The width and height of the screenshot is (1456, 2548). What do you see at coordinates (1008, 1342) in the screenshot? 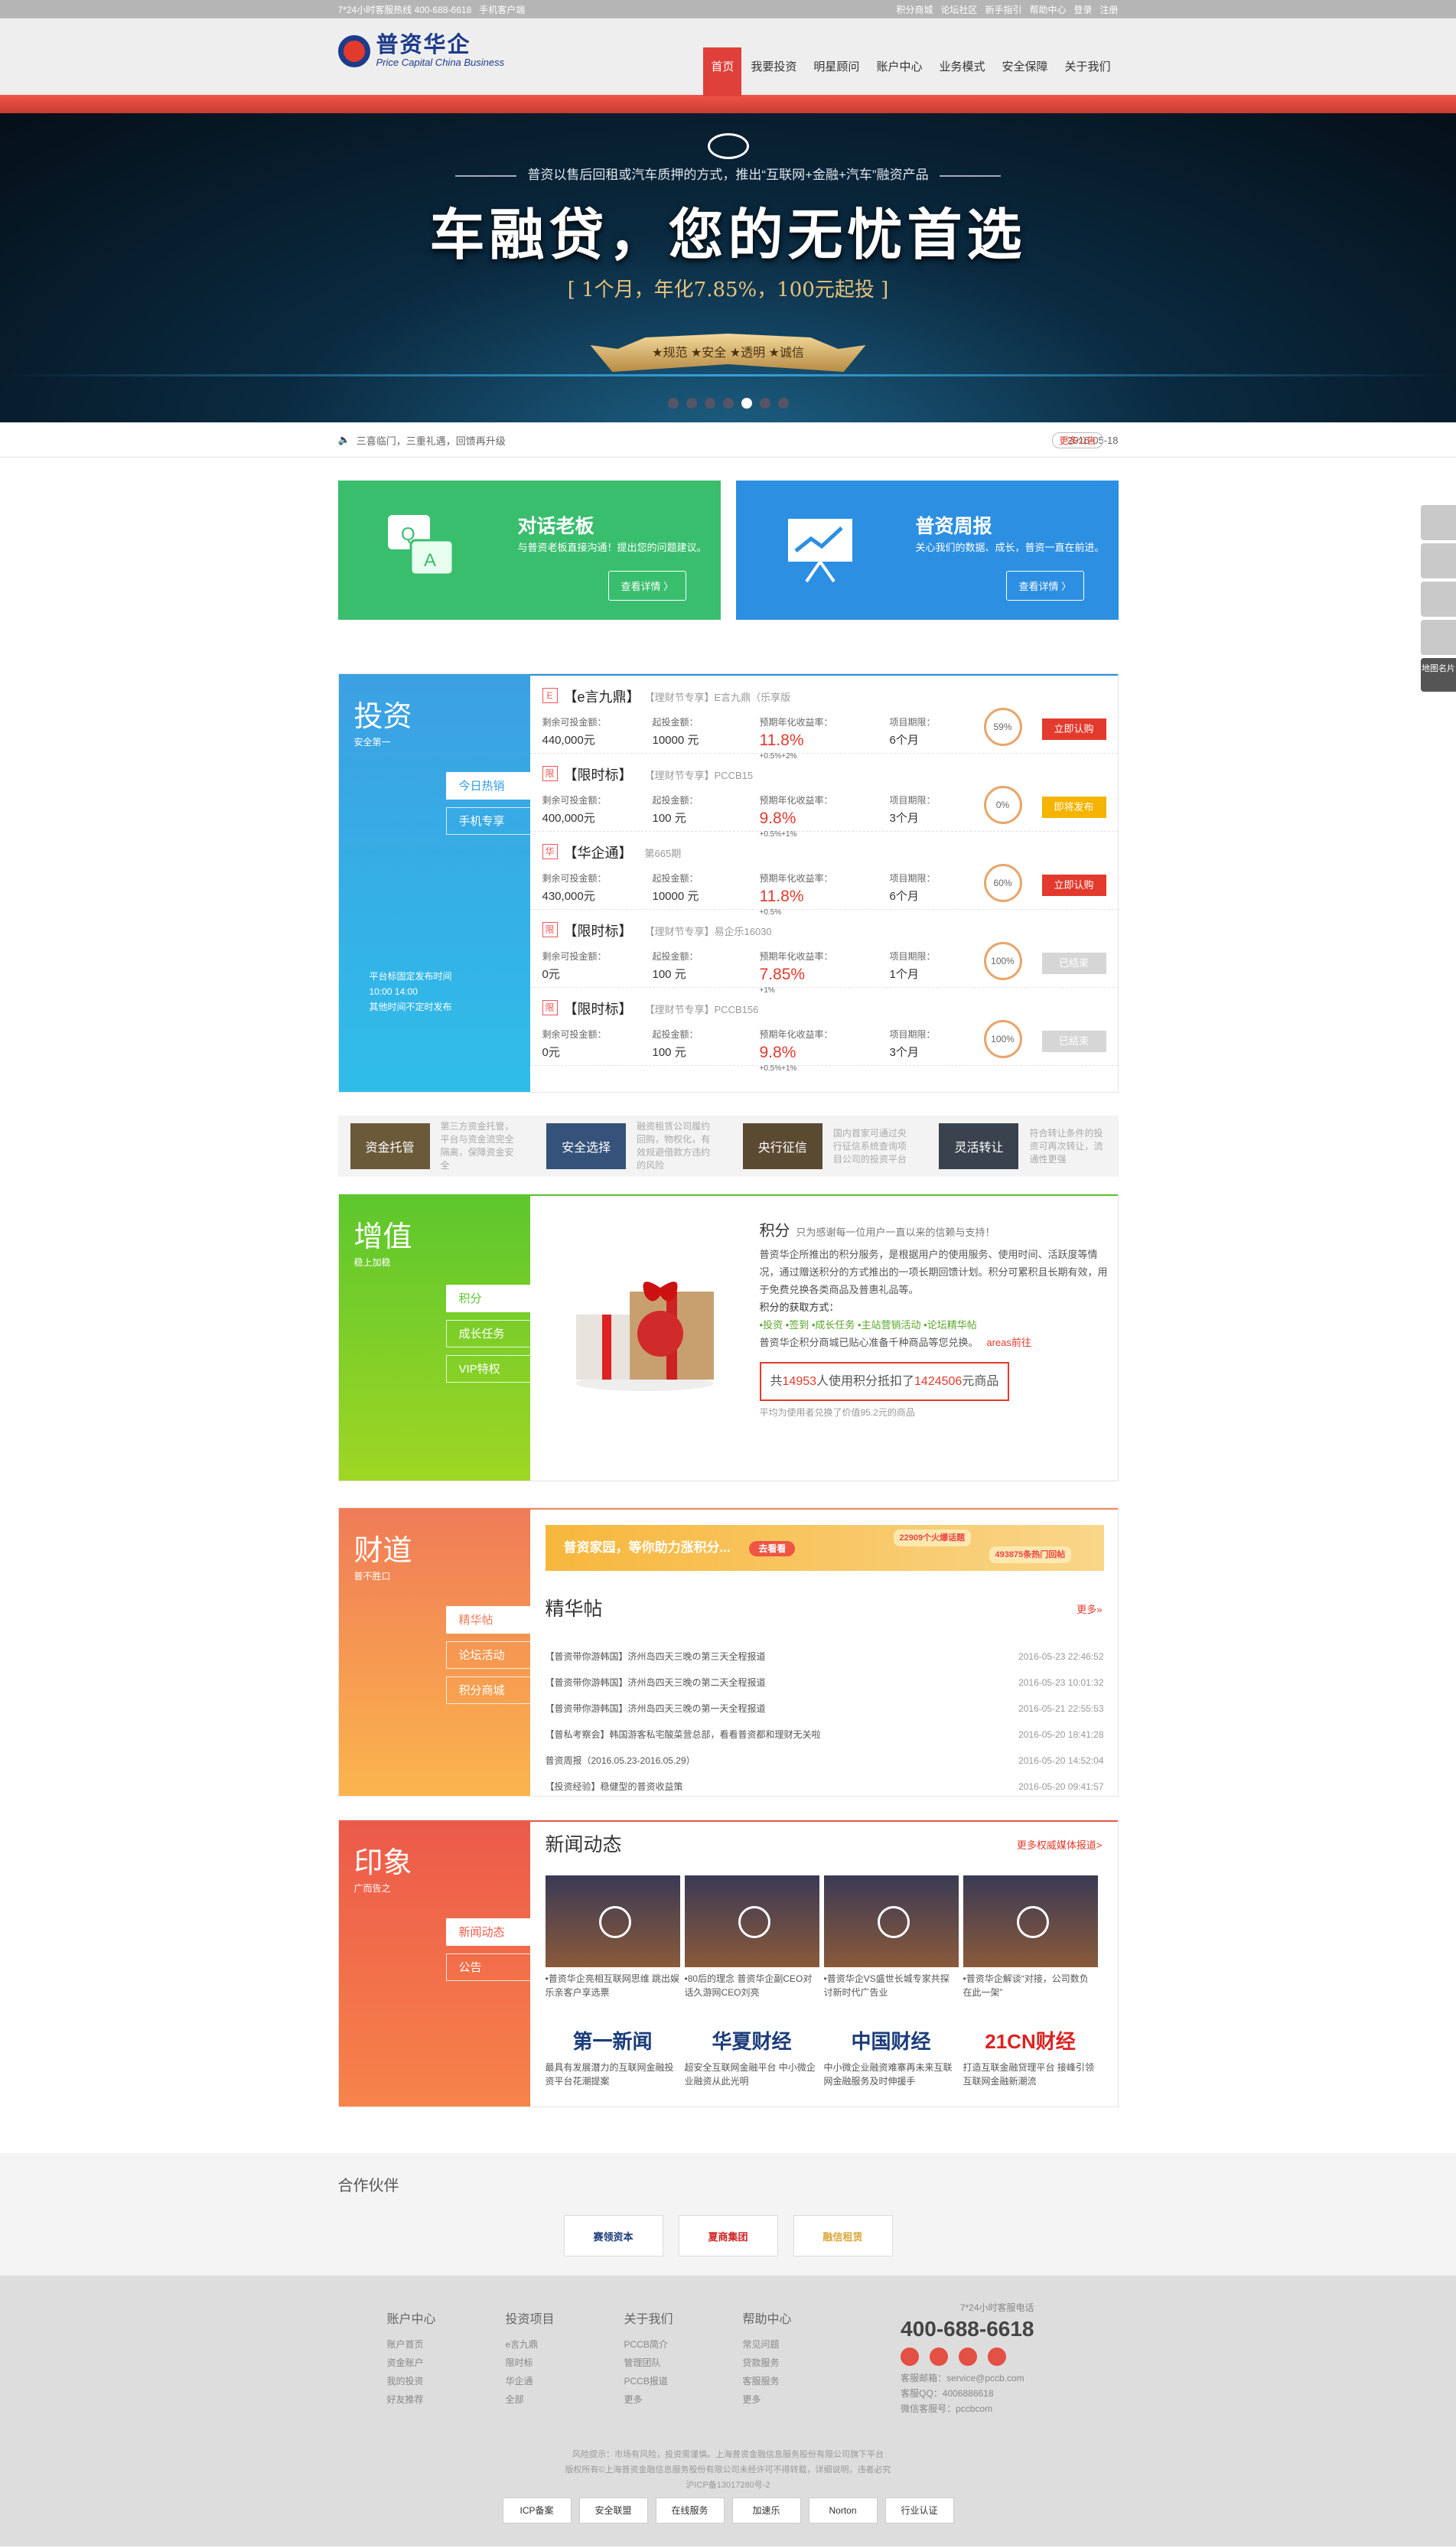
I see `points-link: areas前往` at bounding box center [1008, 1342].